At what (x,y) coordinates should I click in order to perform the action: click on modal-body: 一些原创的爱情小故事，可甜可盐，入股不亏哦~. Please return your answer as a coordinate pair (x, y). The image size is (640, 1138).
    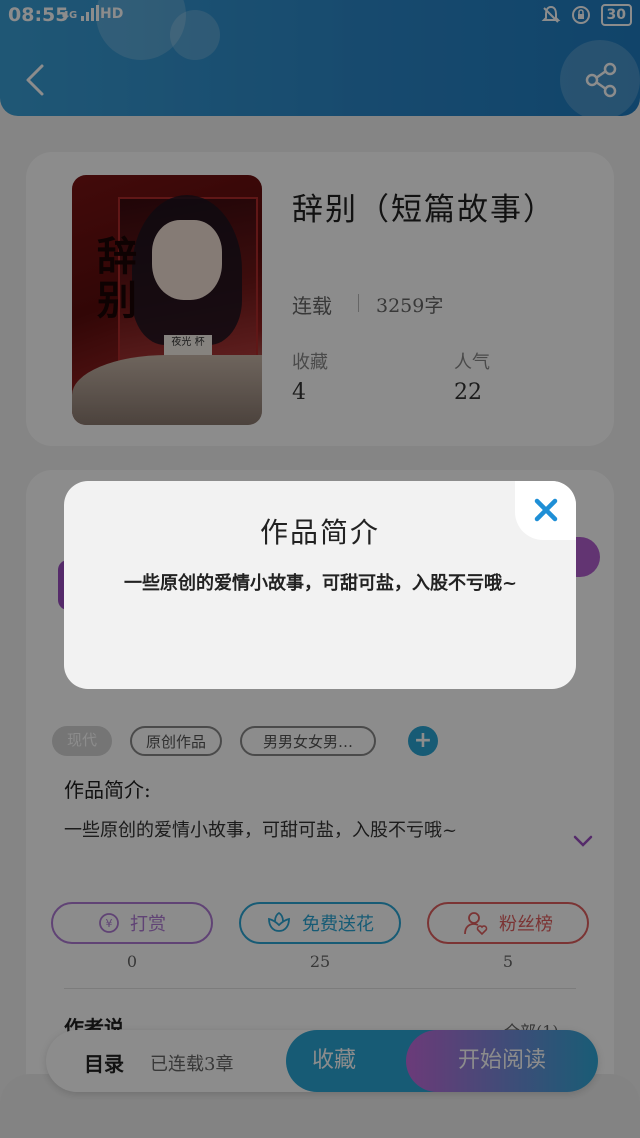
    Looking at the image, I should click on (321, 583).